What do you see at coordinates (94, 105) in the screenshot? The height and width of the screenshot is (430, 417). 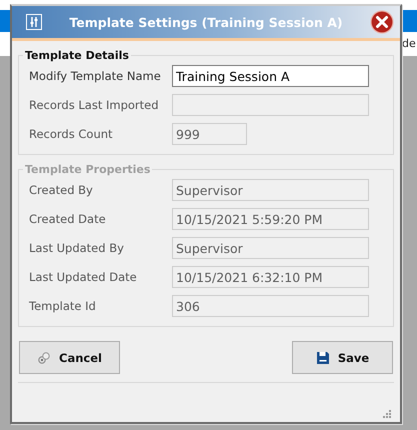 I see `field-label: Records Last Imported` at bounding box center [94, 105].